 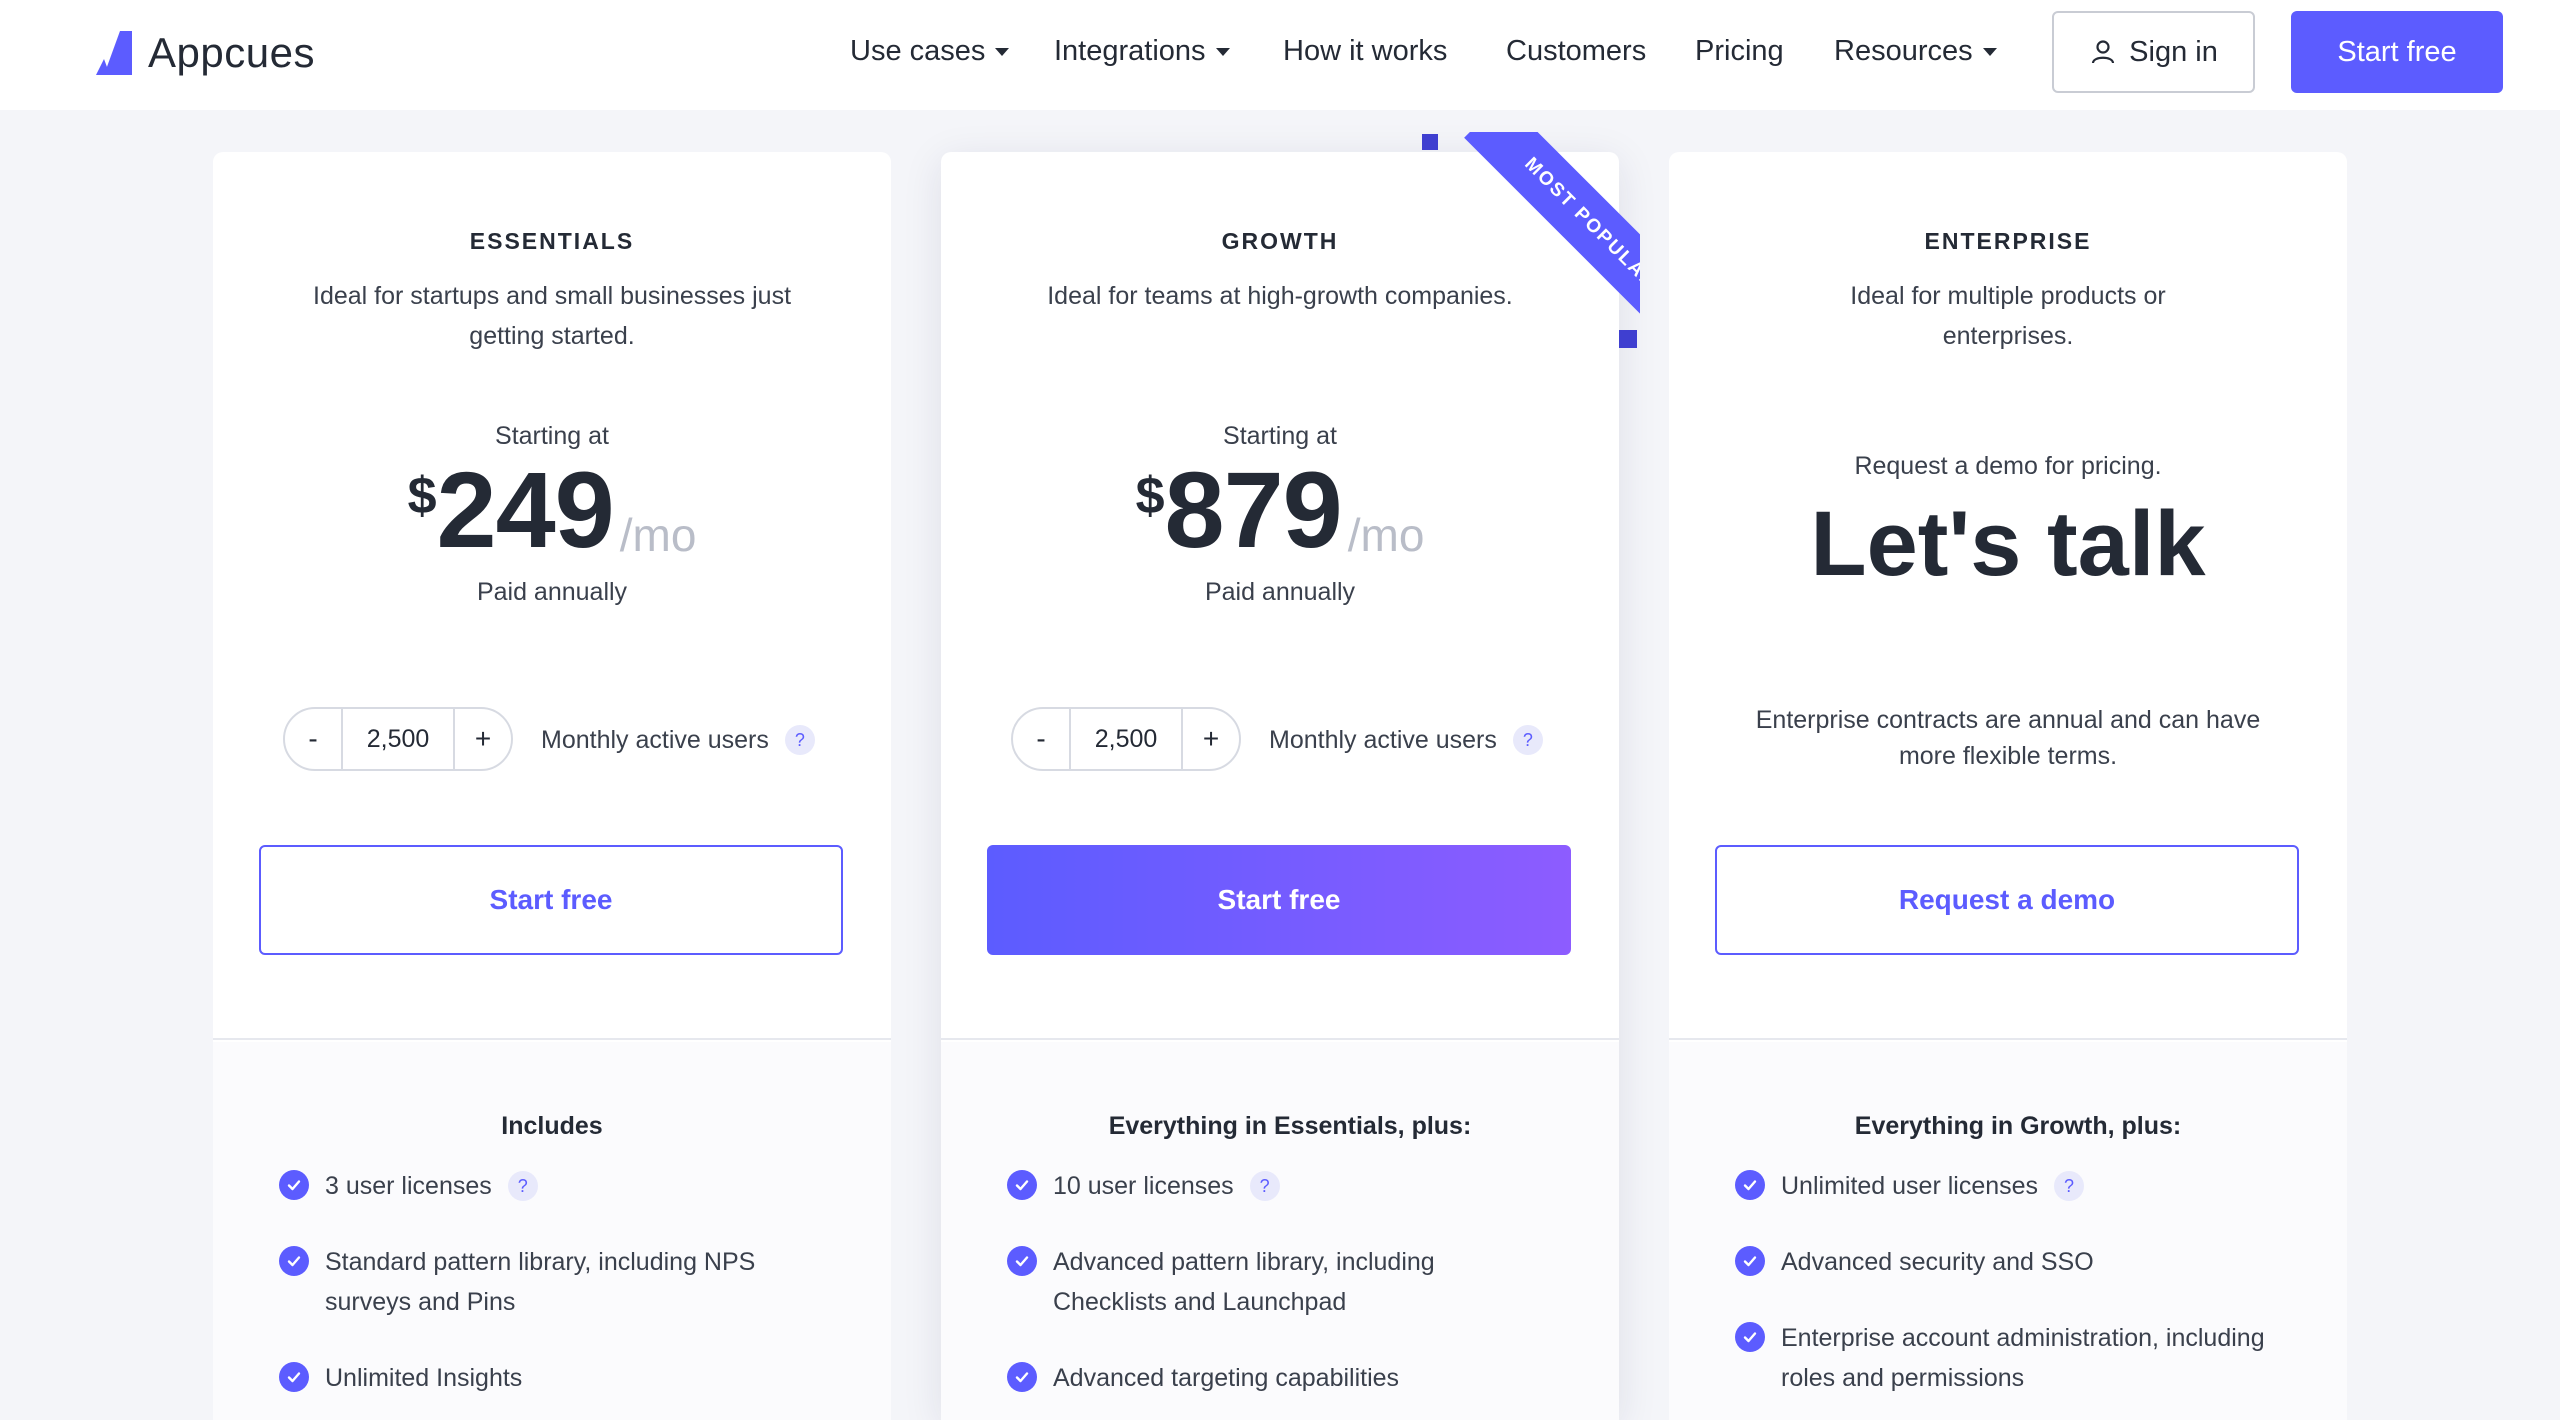 I want to click on feature-text: Unlimited Insights, so click(x=424, y=1378).